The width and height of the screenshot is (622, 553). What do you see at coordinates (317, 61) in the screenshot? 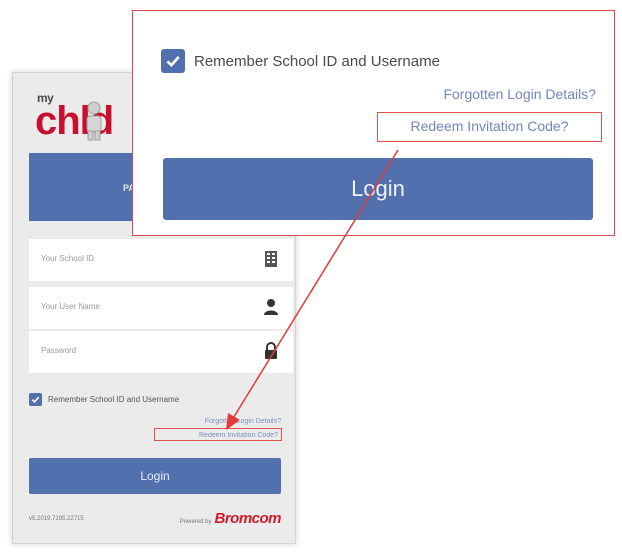
I see `remember-label: Remember School ID and Username` at bounding box center [317, 61].